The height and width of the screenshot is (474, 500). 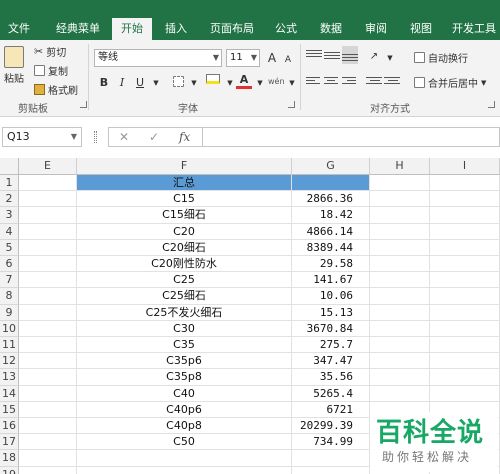 I want to click on cell-h8, so click(x=400, y=296).